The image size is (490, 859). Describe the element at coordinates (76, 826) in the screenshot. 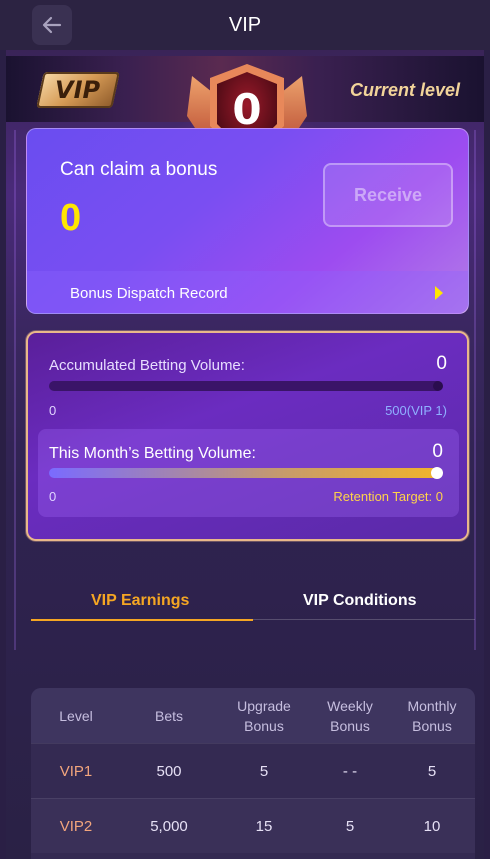

I see `cell-level: VIP2` at that location.